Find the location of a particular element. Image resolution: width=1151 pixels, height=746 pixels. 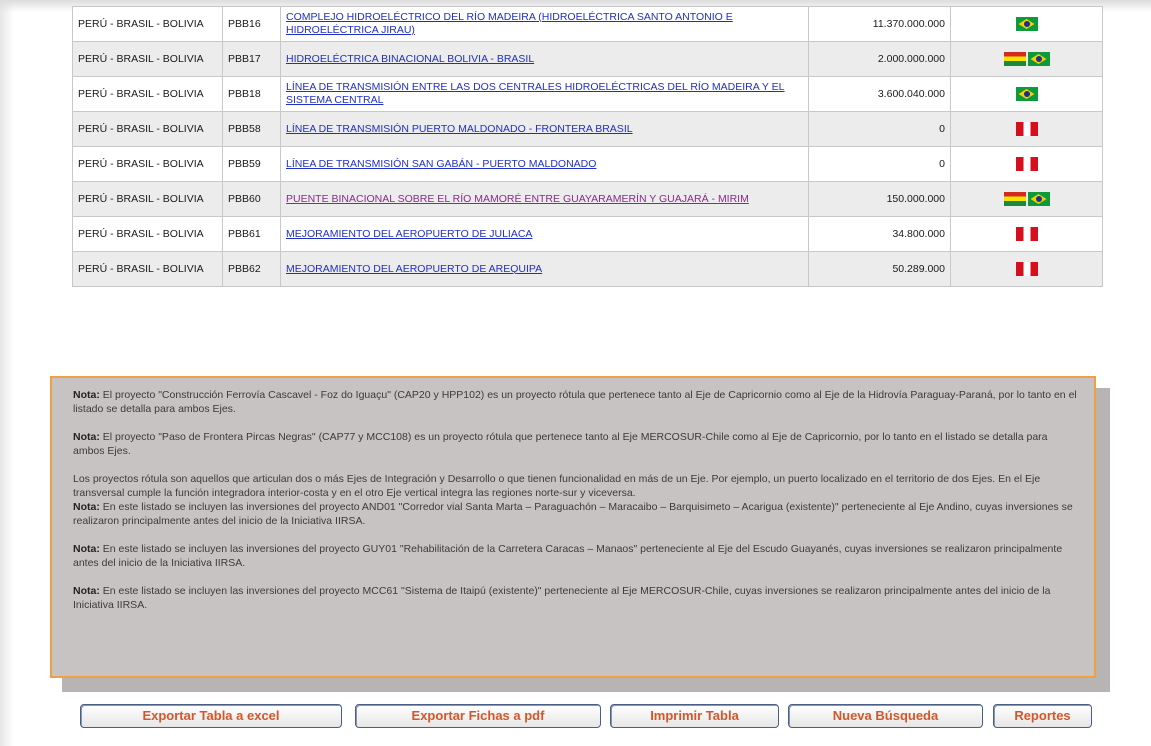

investment-amount-cell: 11.370.000.000 is located at coordinates (879, 24).